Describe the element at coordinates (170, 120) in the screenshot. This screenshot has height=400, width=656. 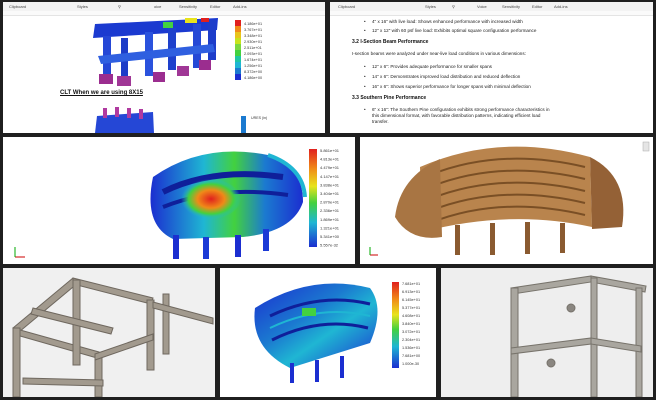
I see `embedded-fea-image-bottom` at that location.